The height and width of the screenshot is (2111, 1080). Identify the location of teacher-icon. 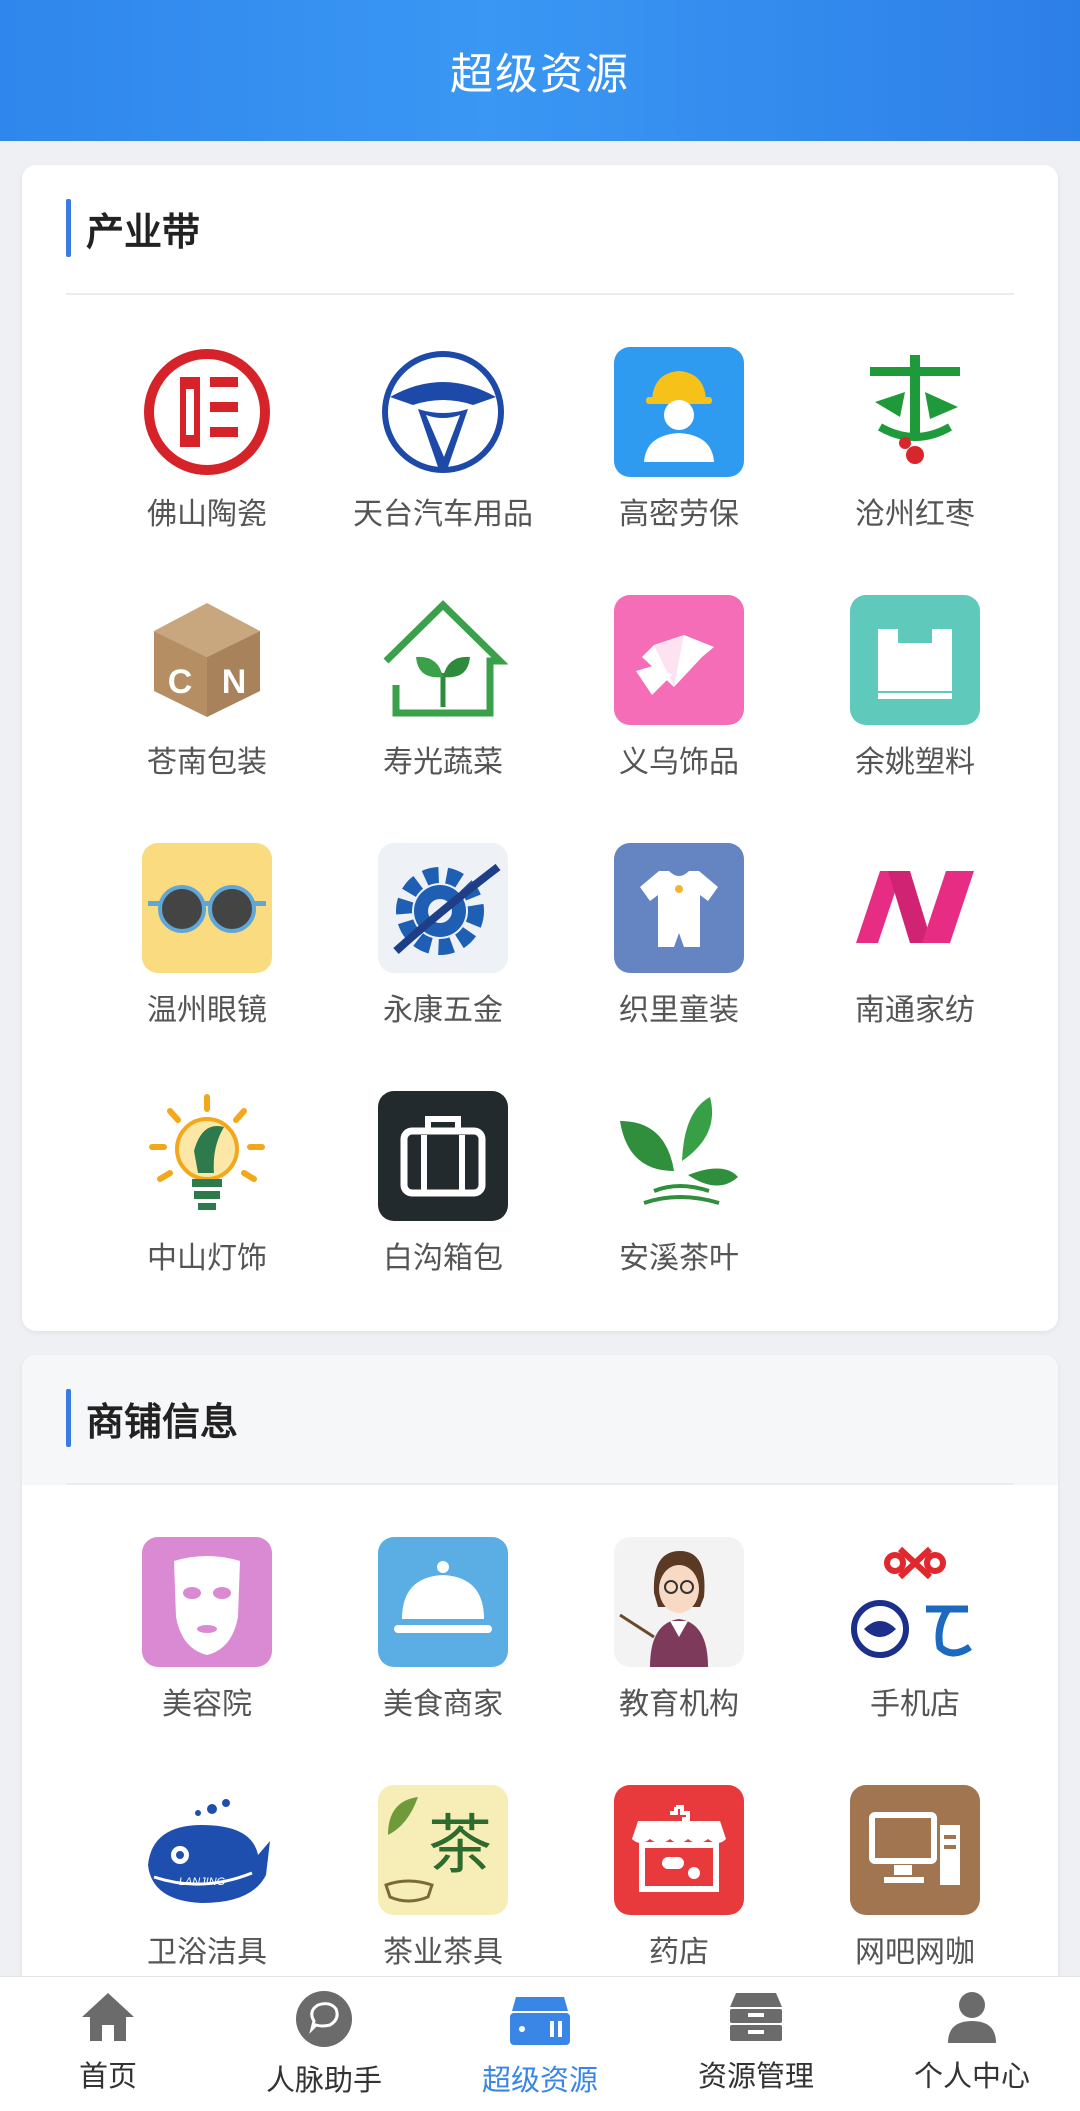
(679, 1602).